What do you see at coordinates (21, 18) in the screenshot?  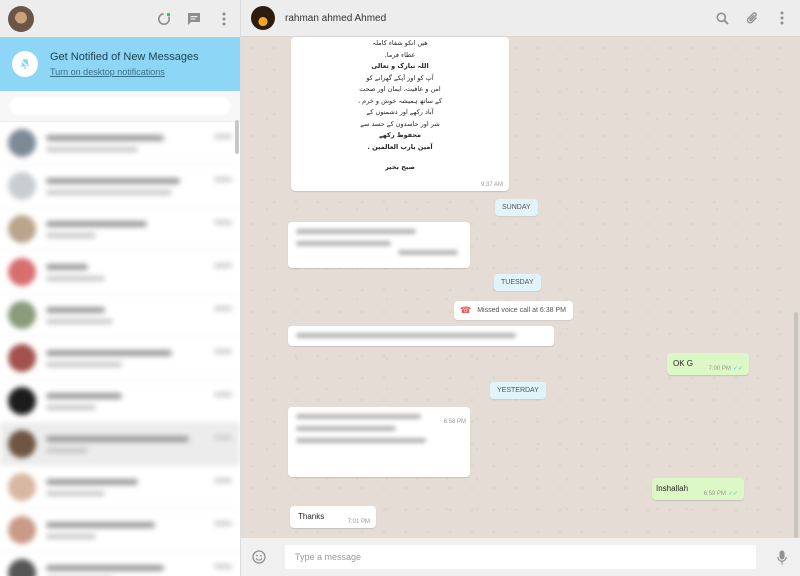 I see `avatar` at bounding box center [21, 18].